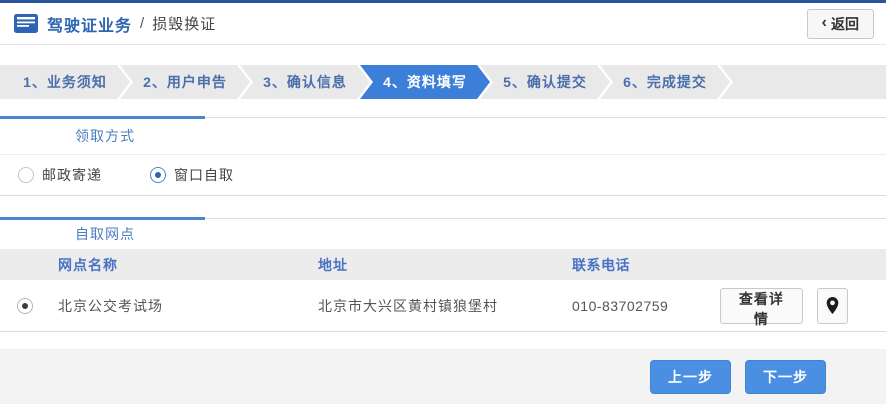  What do you see at coordinates (785, 376) in the screenshot?
I see `next-step-button: 下一步` at bounding box center [785, 376].